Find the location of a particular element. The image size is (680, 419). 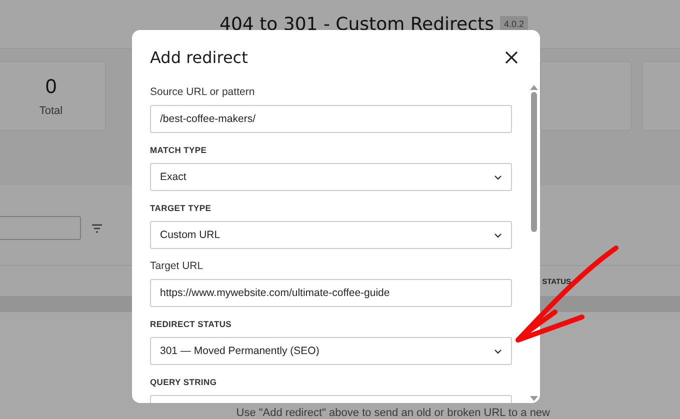

scroll-up-icon is located at coordinates (534, 87).